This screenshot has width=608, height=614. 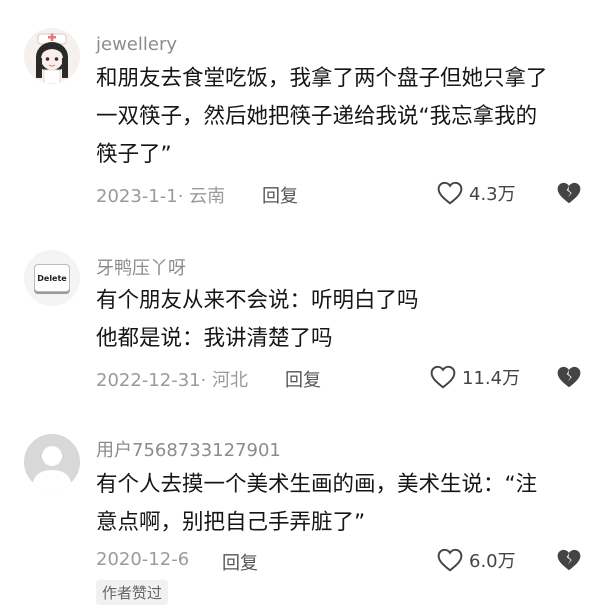 What do you see at coordinates (257, 300) in the screenshot?
I see `comment-text-line: 有个朋友从来不会说：听明白了吗` at bounding box center [257, 300].